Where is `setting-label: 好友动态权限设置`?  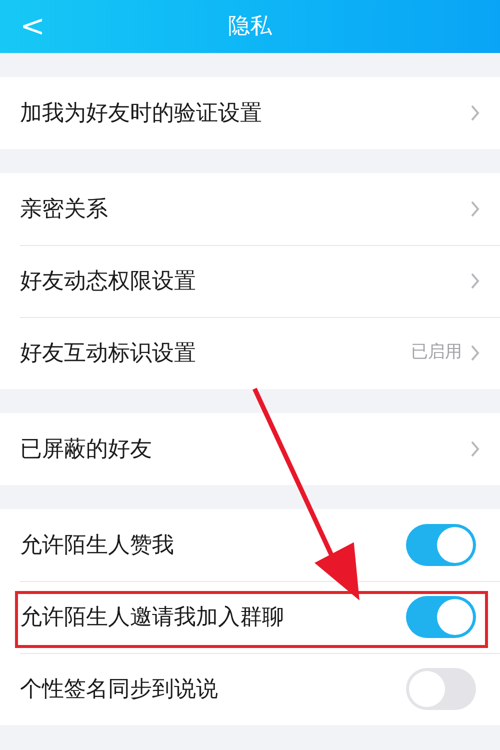
setting-label: 好友动态权限设置 is located at coordinates (108, 282).